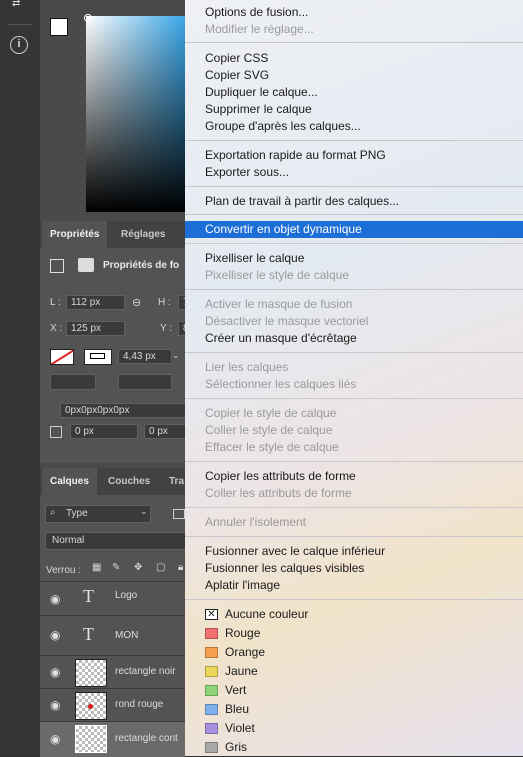 The height and width of the screenshot is (757, 523). I want to click on tab-layers: Calques, so click(69, 481).